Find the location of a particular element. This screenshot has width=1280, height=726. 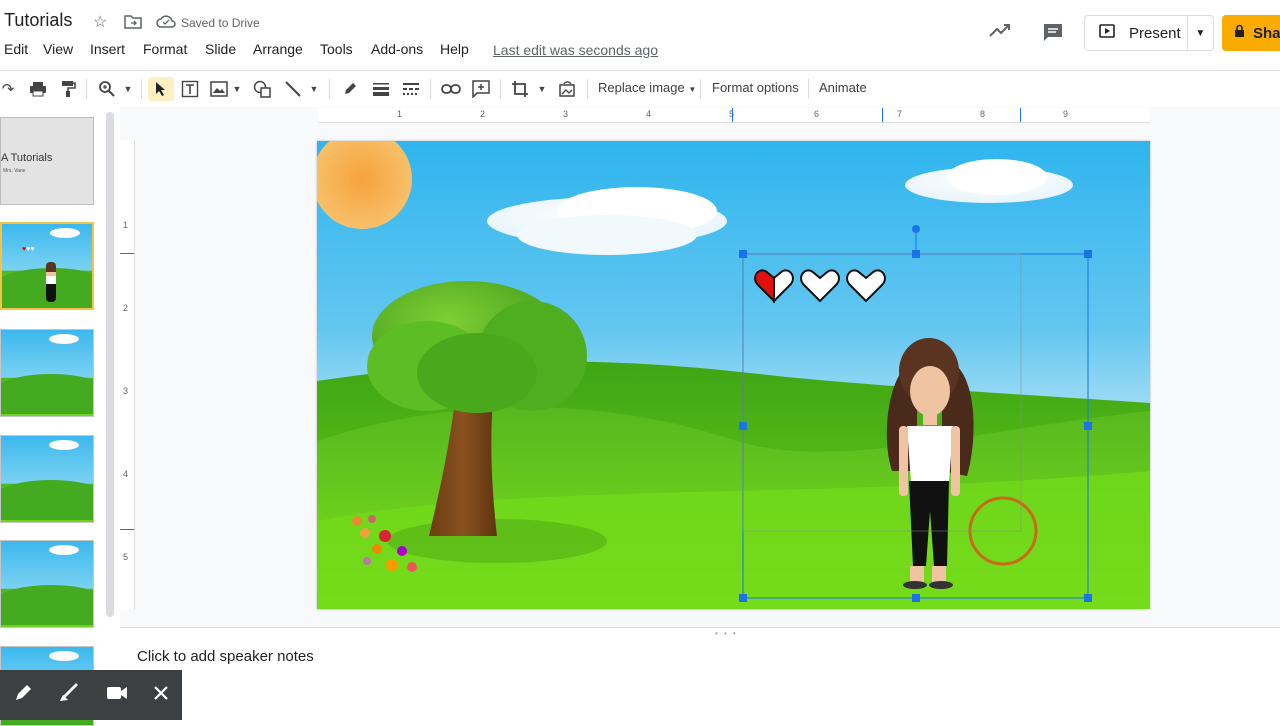

paint-format-icon is located at coordinates (68, 89).